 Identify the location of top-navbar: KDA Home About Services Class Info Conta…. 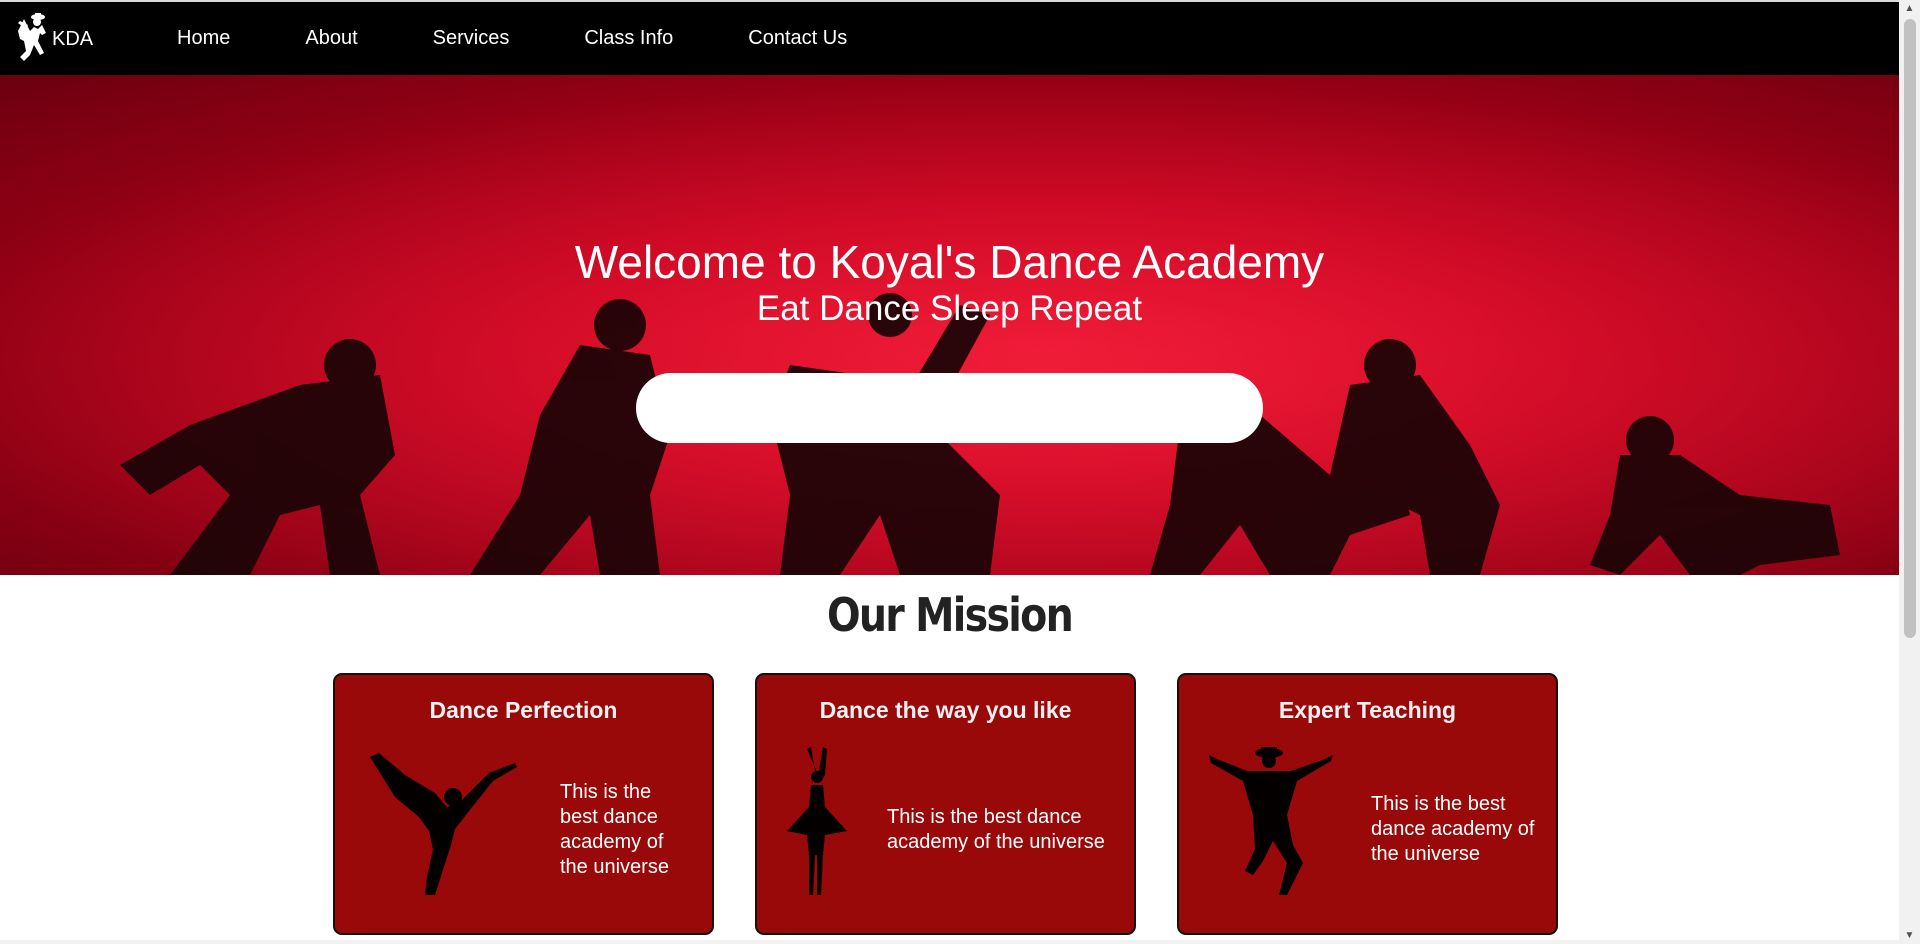
(949, 37).